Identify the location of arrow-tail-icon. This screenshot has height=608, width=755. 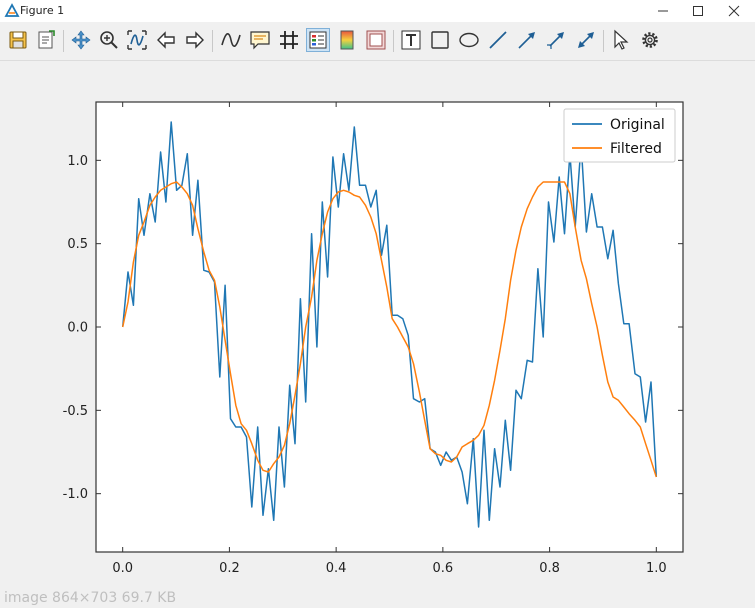
(555, 40).